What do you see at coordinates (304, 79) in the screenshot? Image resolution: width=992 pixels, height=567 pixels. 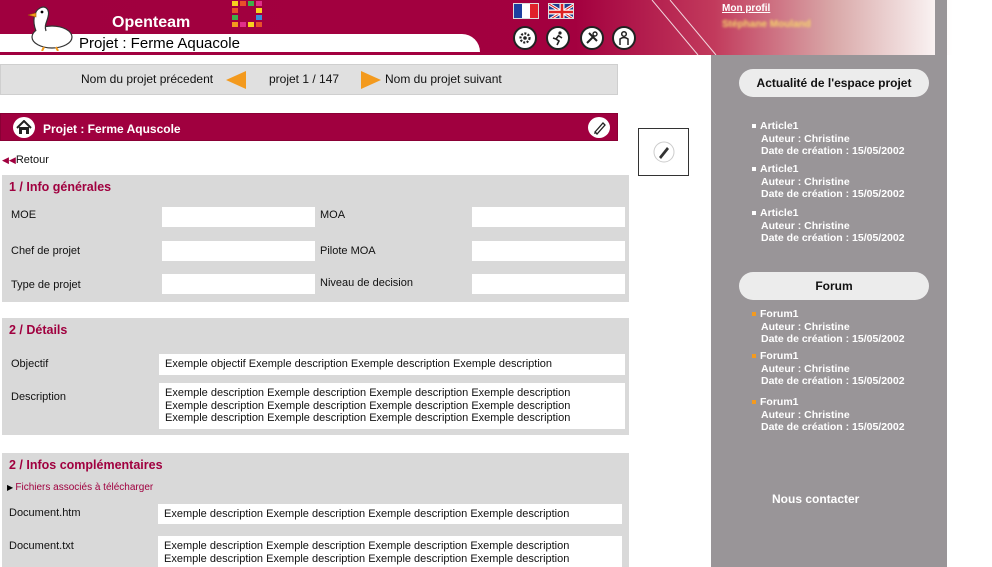 I see `project-counter: projet 1 / 147` at bounding box center [304, 79].